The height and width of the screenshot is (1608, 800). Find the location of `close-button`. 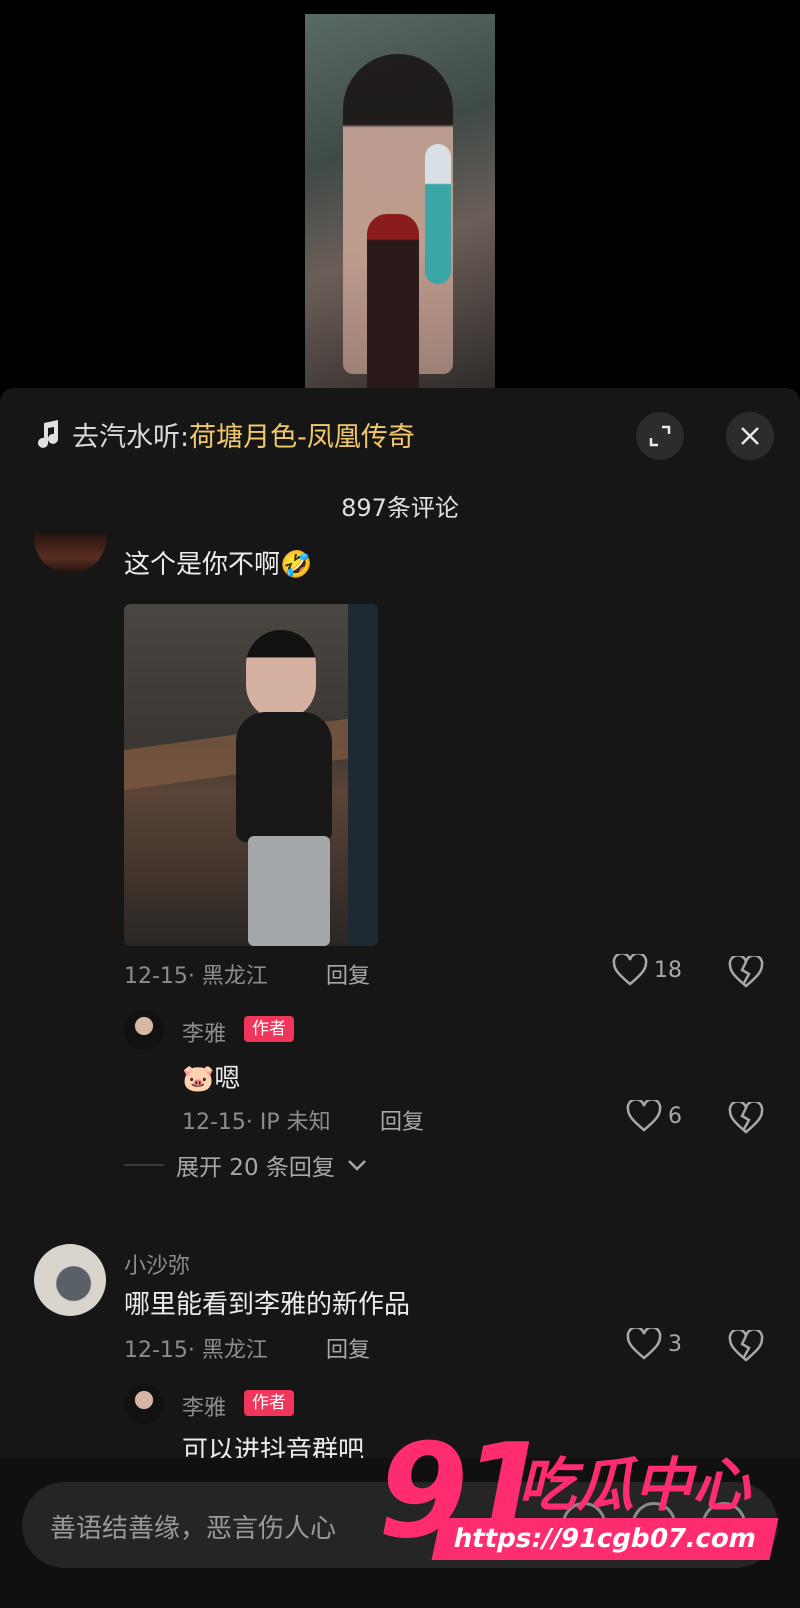

close-button is located at coordinates (750, 436).